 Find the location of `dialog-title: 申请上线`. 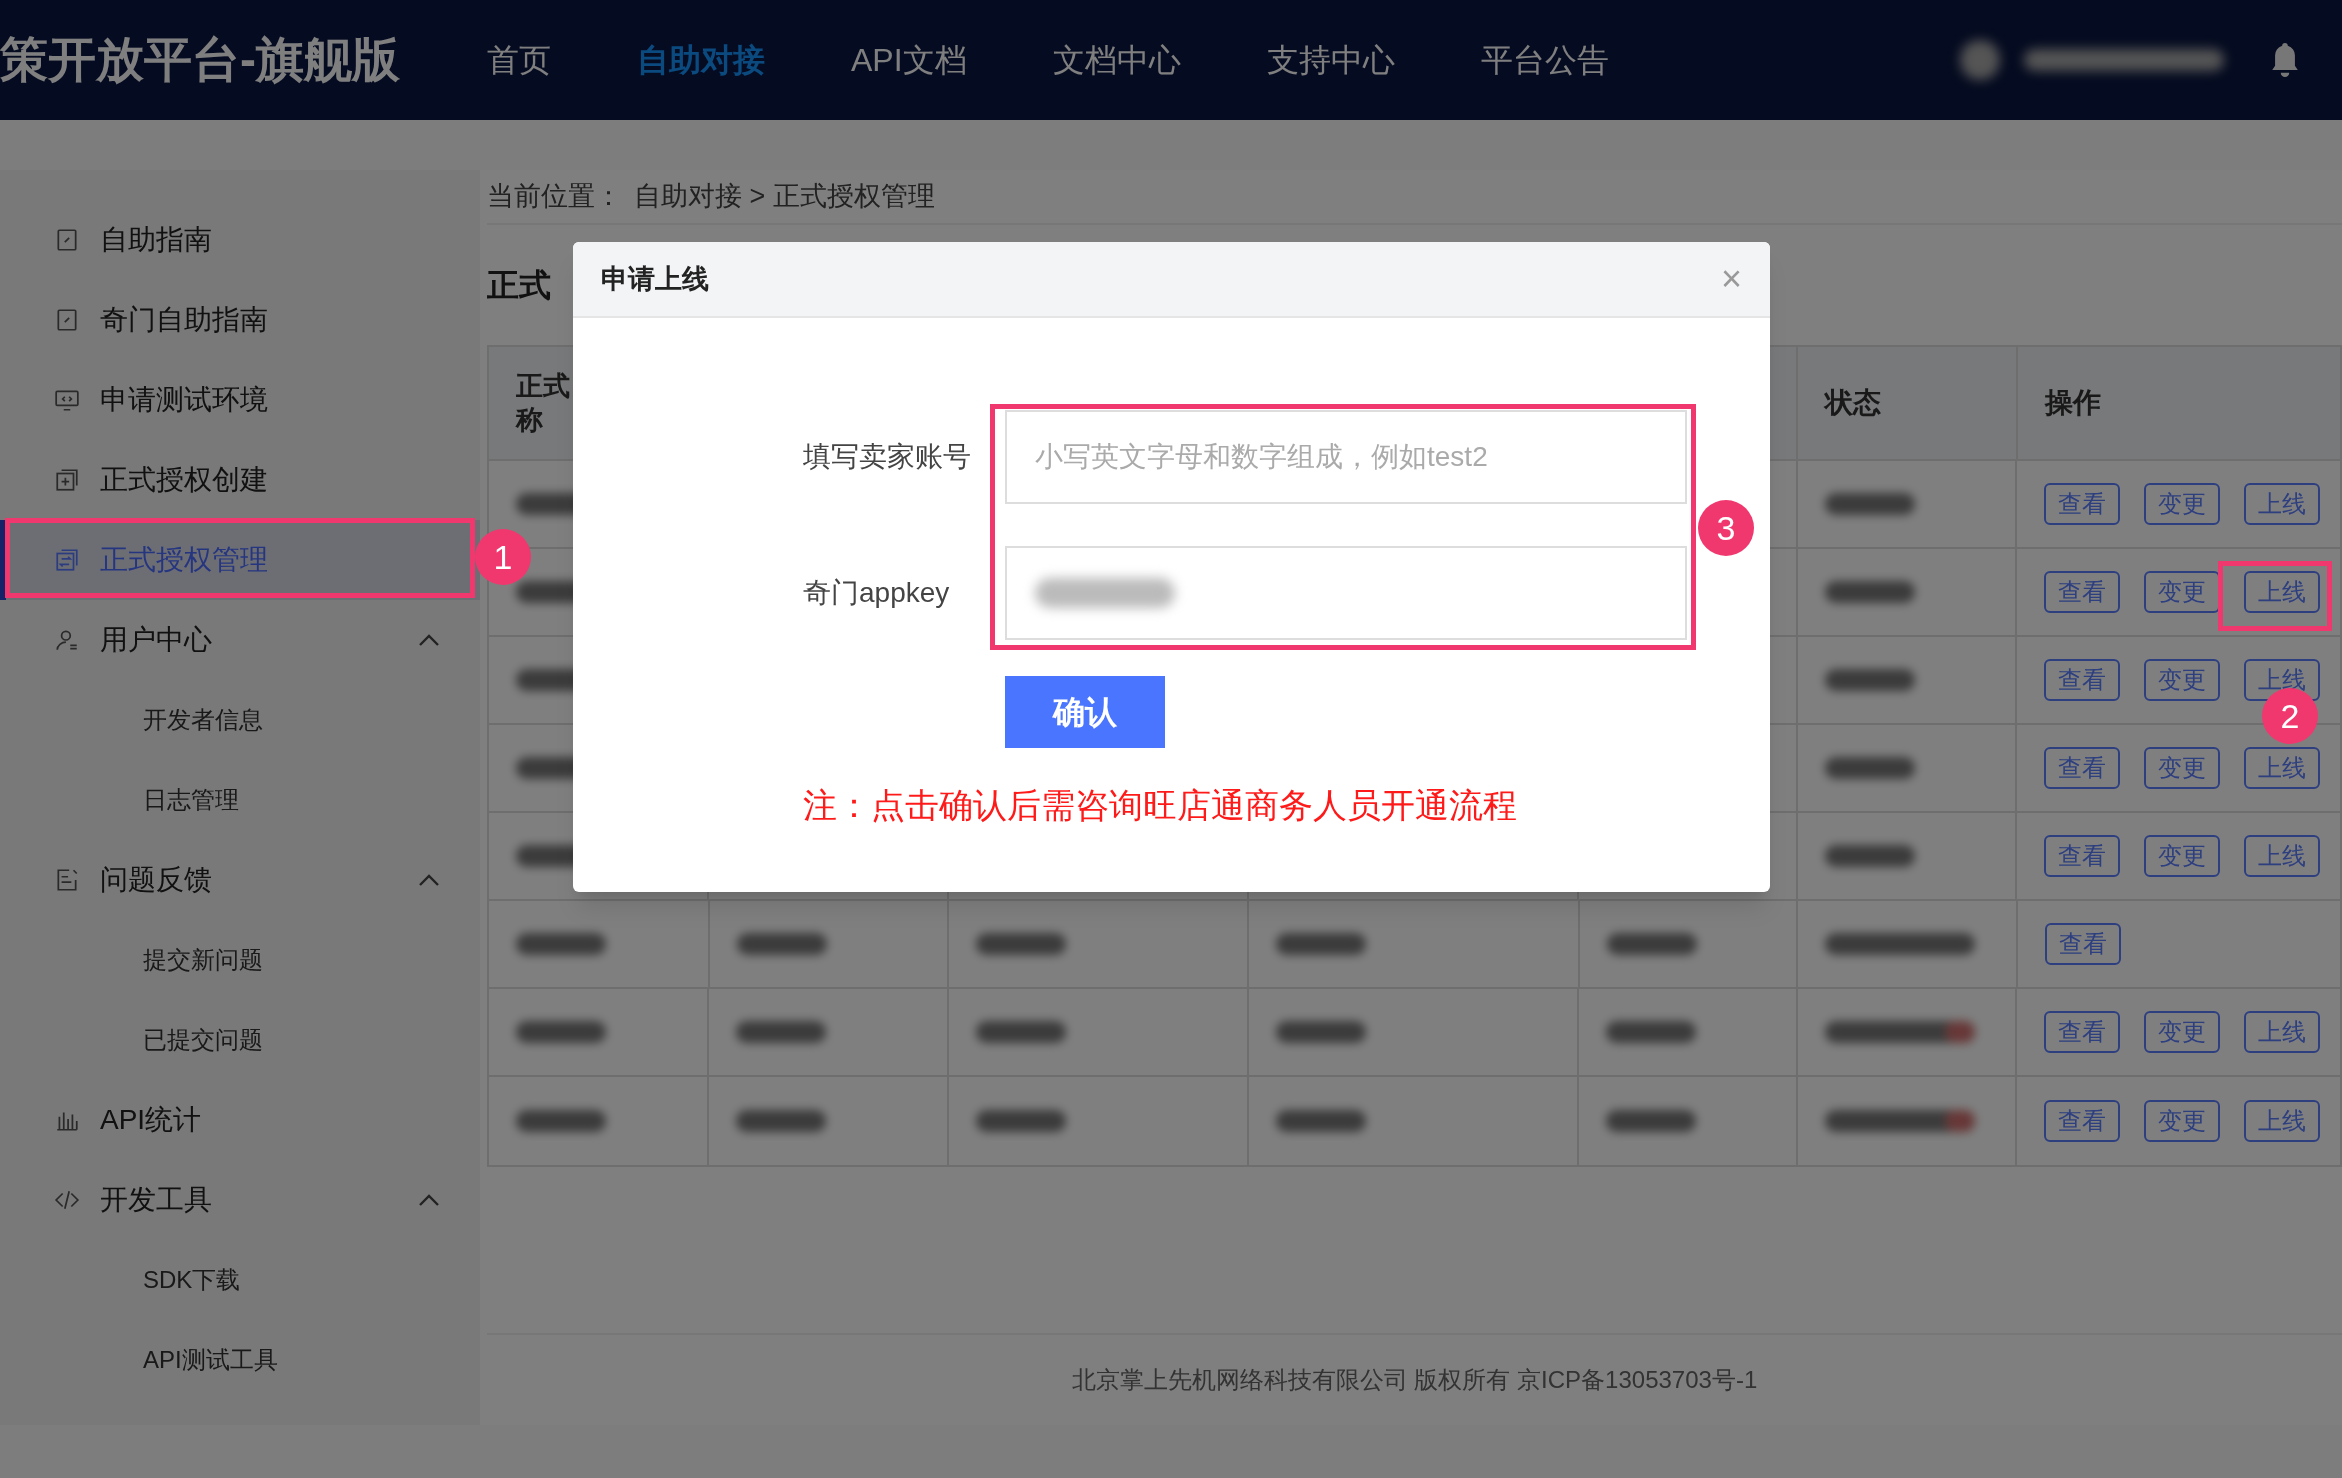

dialog-title: 申请上线 is located at coordinates (655, 279).